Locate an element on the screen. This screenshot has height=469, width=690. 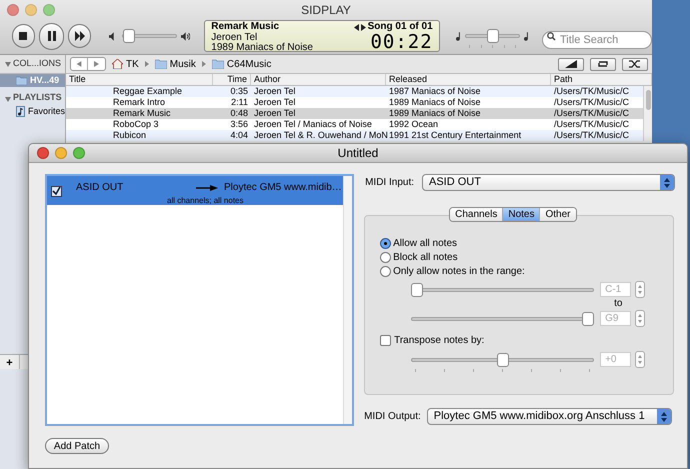
table-cell-text: 3:56 is located at coordinates (239, 124).